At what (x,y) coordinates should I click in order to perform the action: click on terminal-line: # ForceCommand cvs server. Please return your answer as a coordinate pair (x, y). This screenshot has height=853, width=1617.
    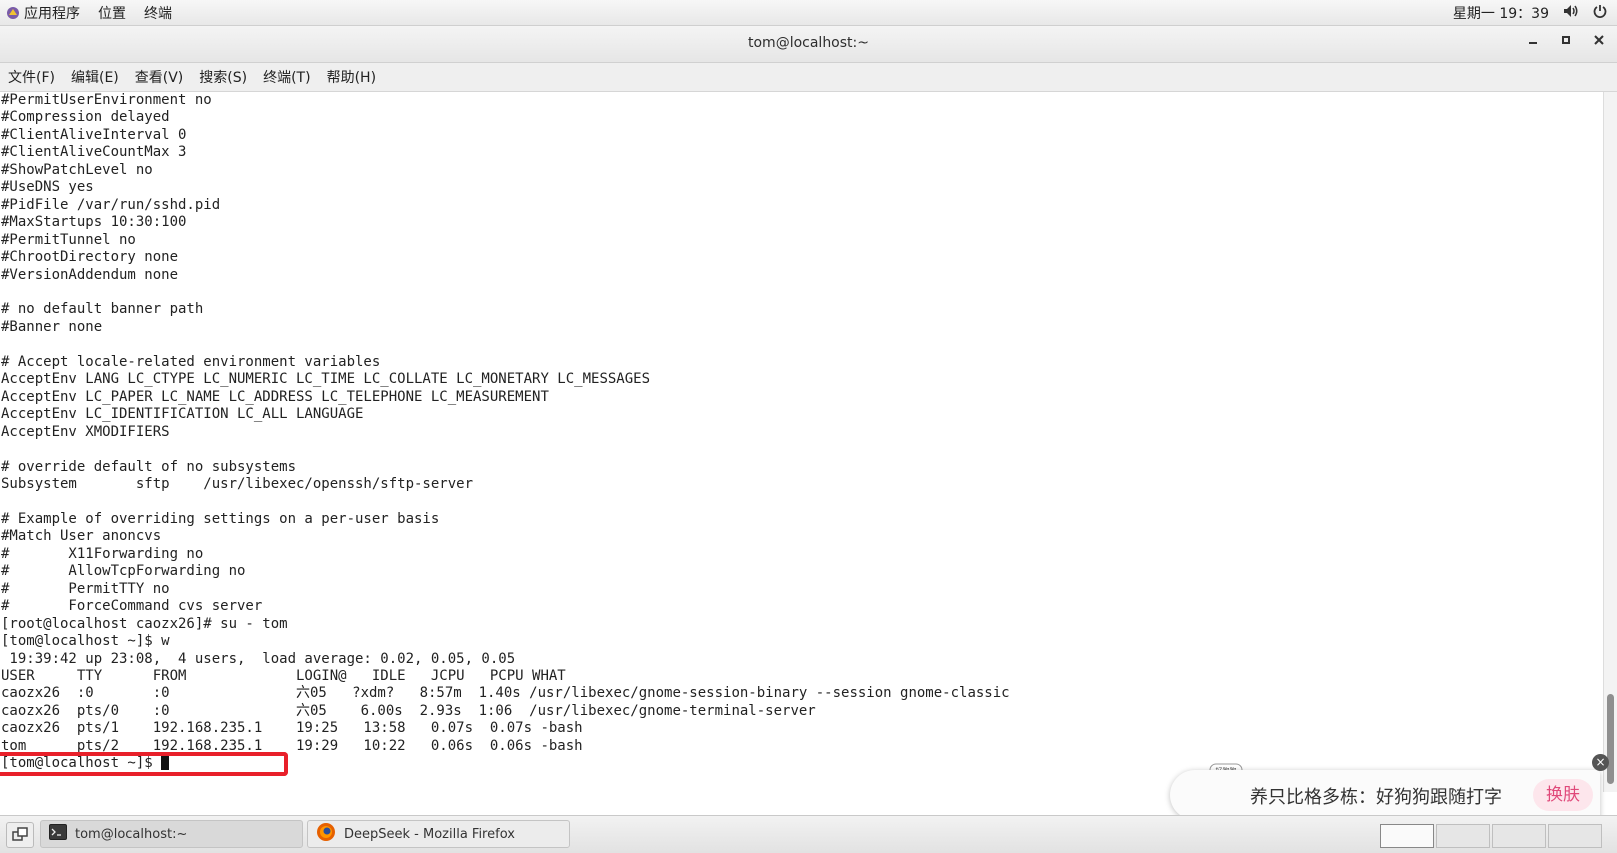
    Looking at the image, I should click on (132, 606).